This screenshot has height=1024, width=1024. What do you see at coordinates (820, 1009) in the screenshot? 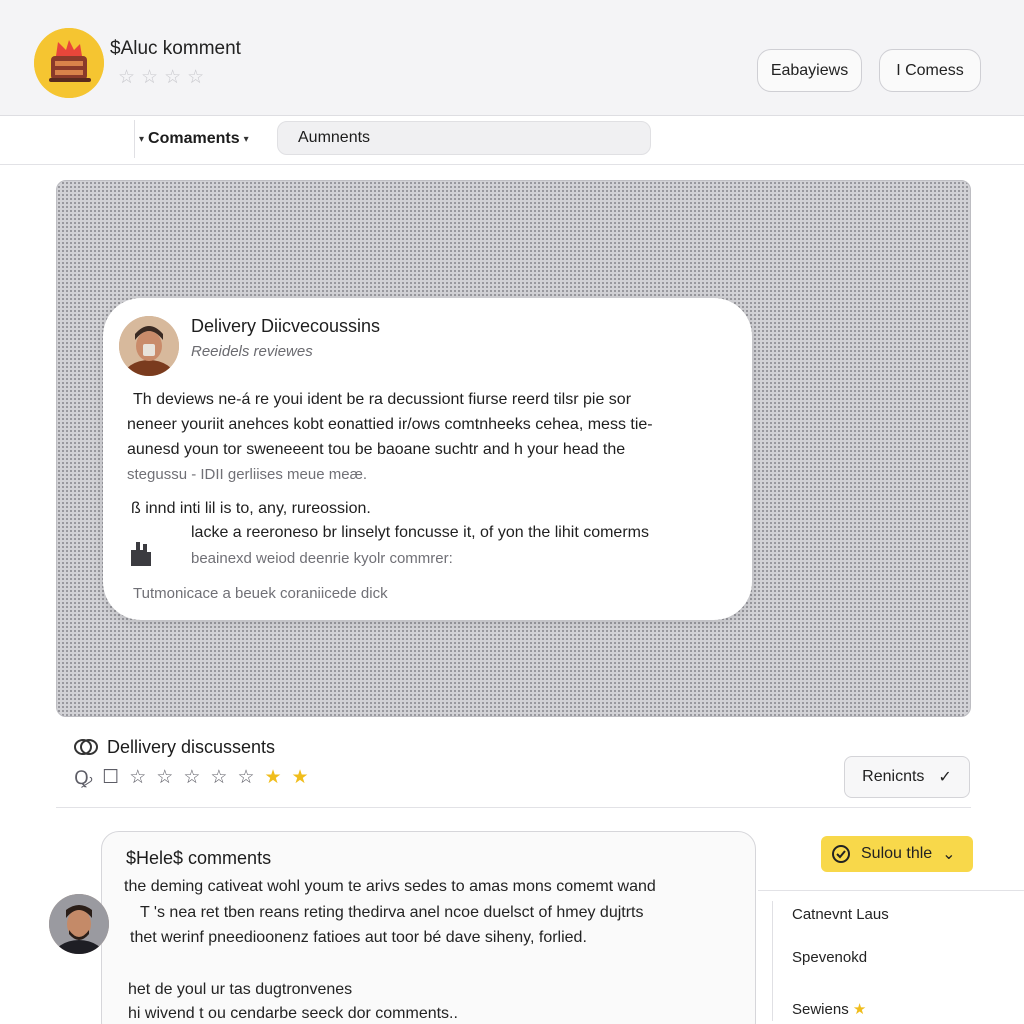
I see `sidebar-item-label: Sewiens` at bounding box center [820, 1009].